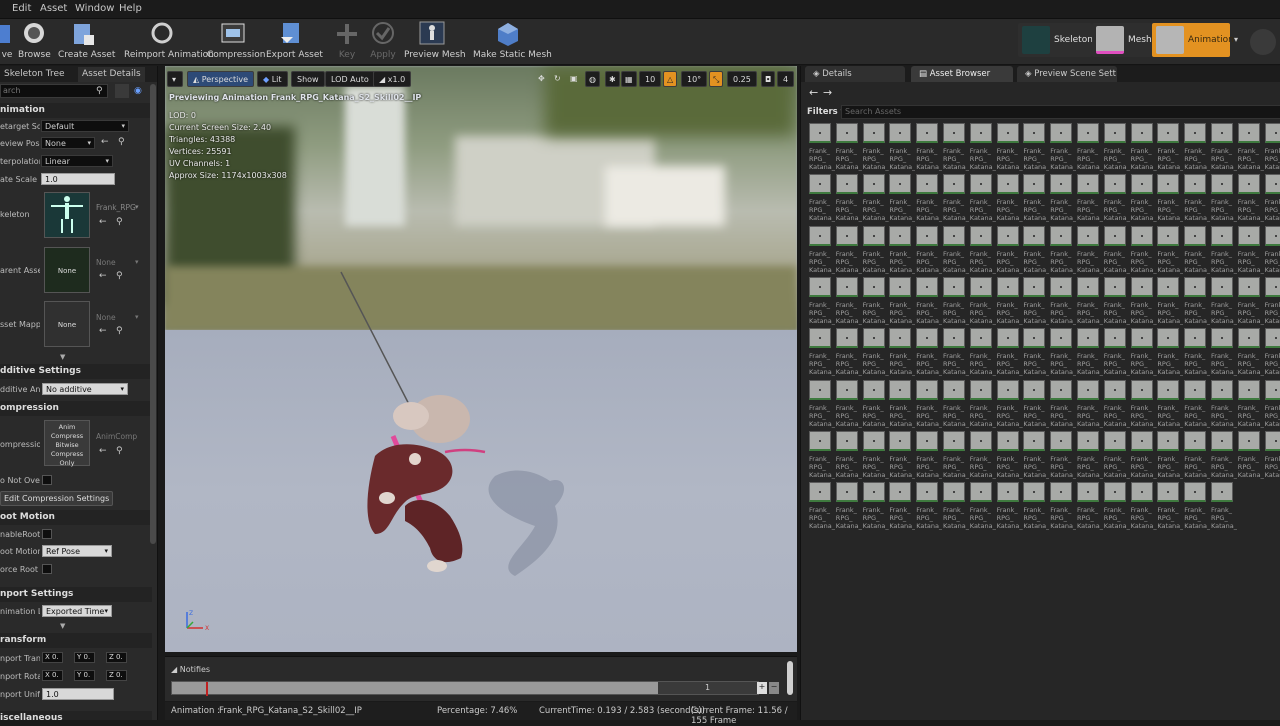  Describe the element at coordinates (670, 79) in the screenshot. I see `rotation-snap-icon: △` at that location.